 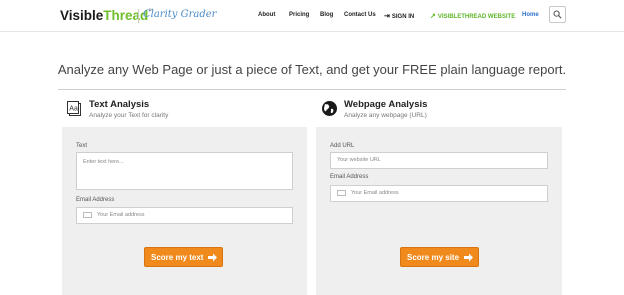 I want to click on nav-website-link: ↗ VISIBLETHREAD WEBSITE, so click(x=472, y=16).